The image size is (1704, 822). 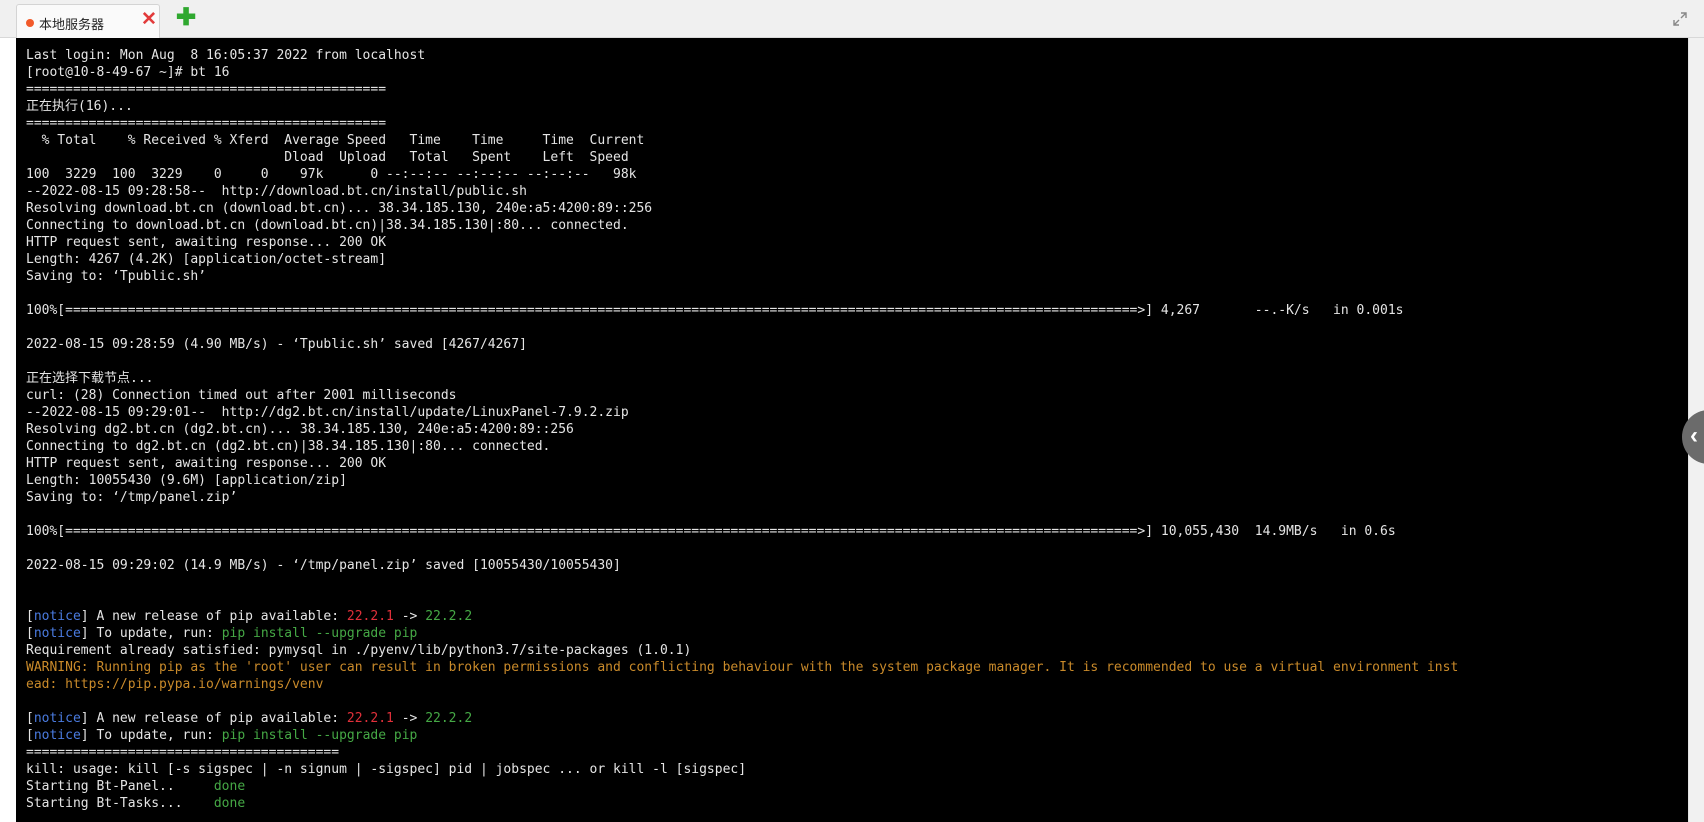 What do you see at coordinates (116, 276) in the screenshot?
I see `terminal-text: Saving to: ‘Tpublic.sh’` at bounding box center [116, 276].